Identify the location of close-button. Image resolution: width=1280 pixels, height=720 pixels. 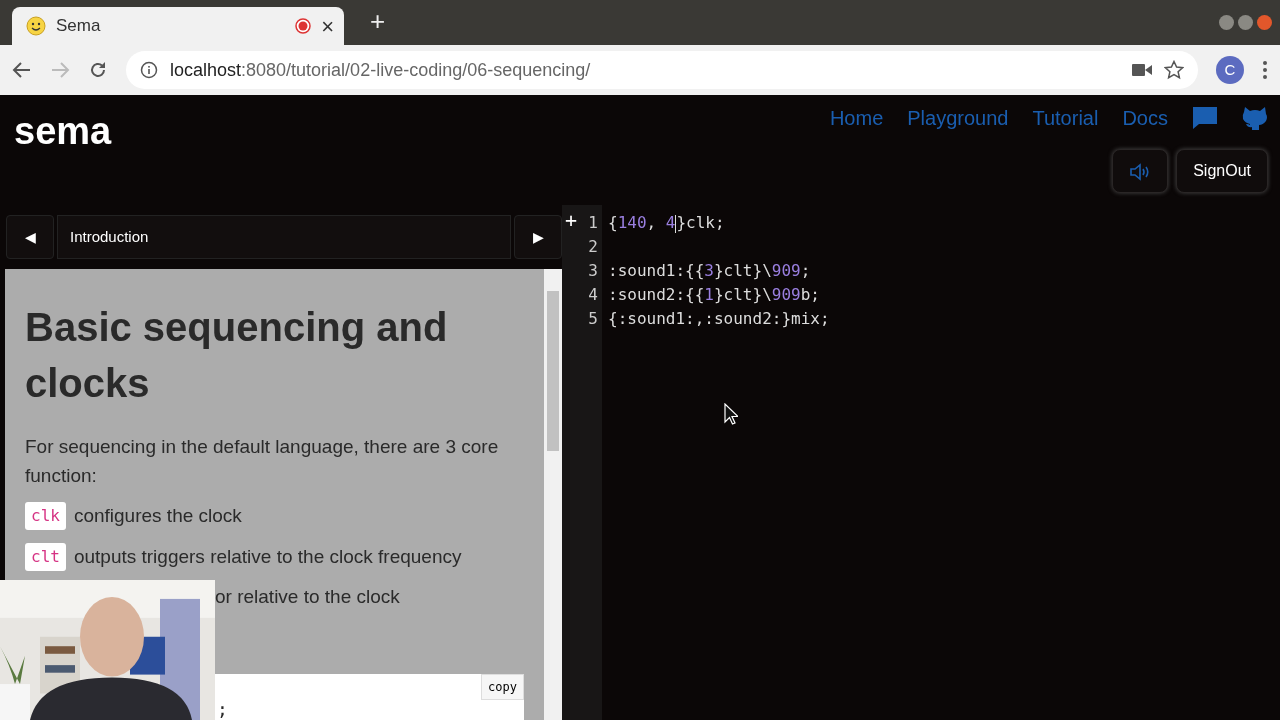
(1264, 22).